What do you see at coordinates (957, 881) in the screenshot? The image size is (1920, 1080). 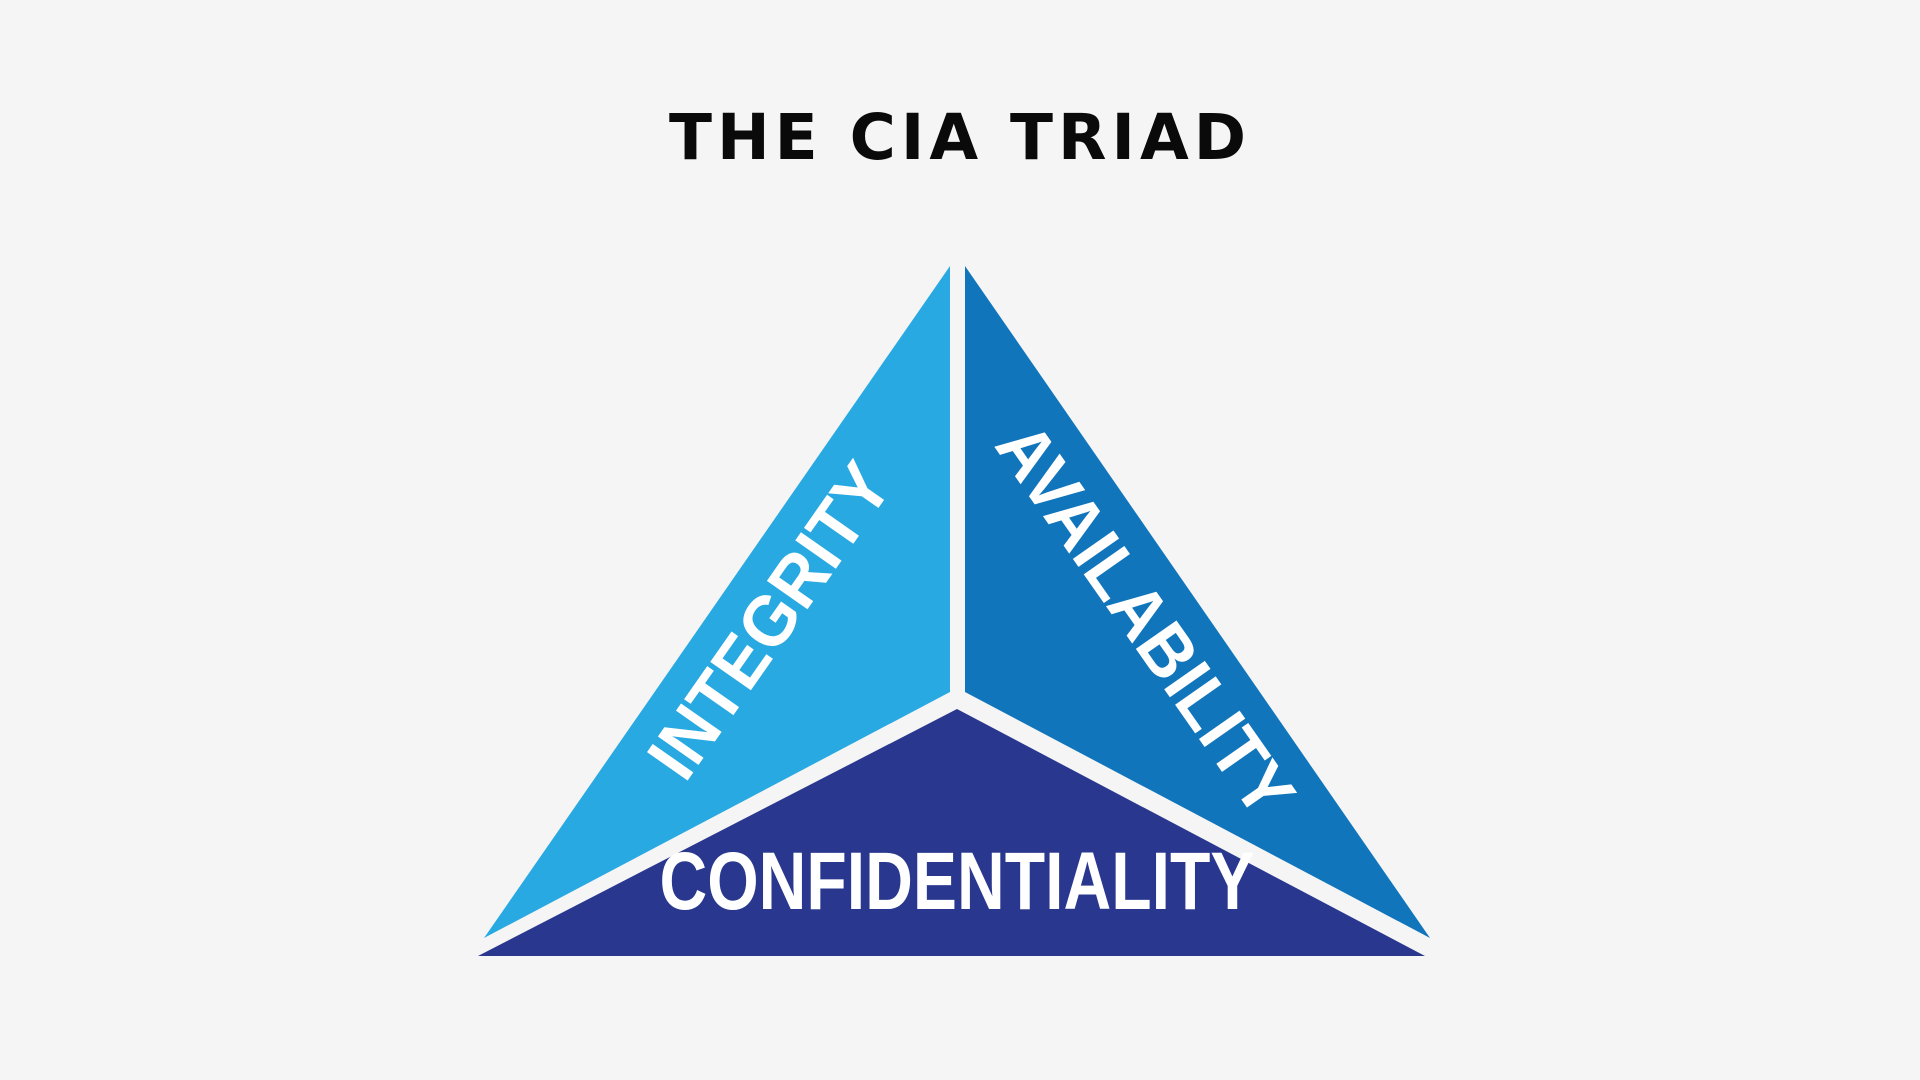 I see `confidentiality-label: CONFIDENTIALITY` at bounding box center [957, 881].